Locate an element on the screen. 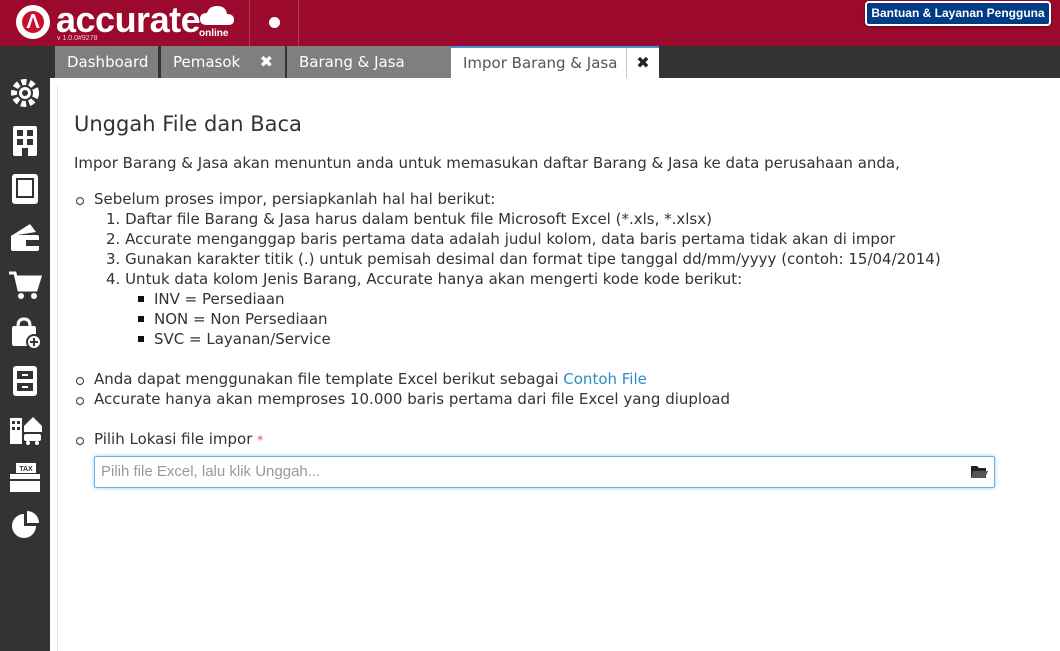 The width and height of the screenshot is (1060, 651). brand-name: accurate is located at coordinates (128, 20).